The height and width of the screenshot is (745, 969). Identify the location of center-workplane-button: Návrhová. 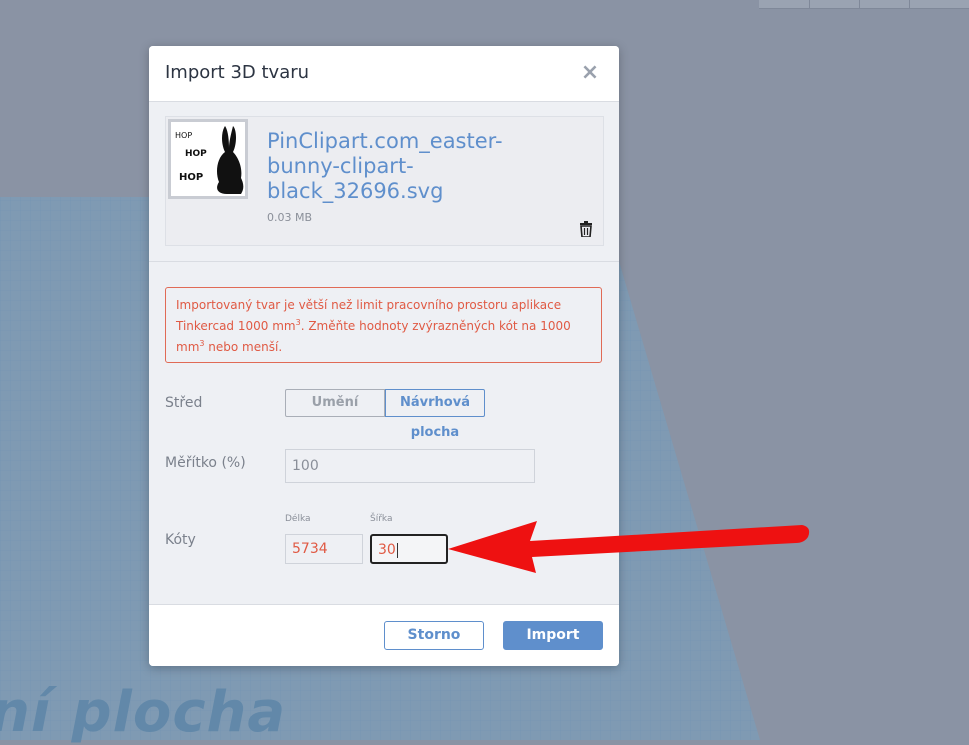
(435, 403).